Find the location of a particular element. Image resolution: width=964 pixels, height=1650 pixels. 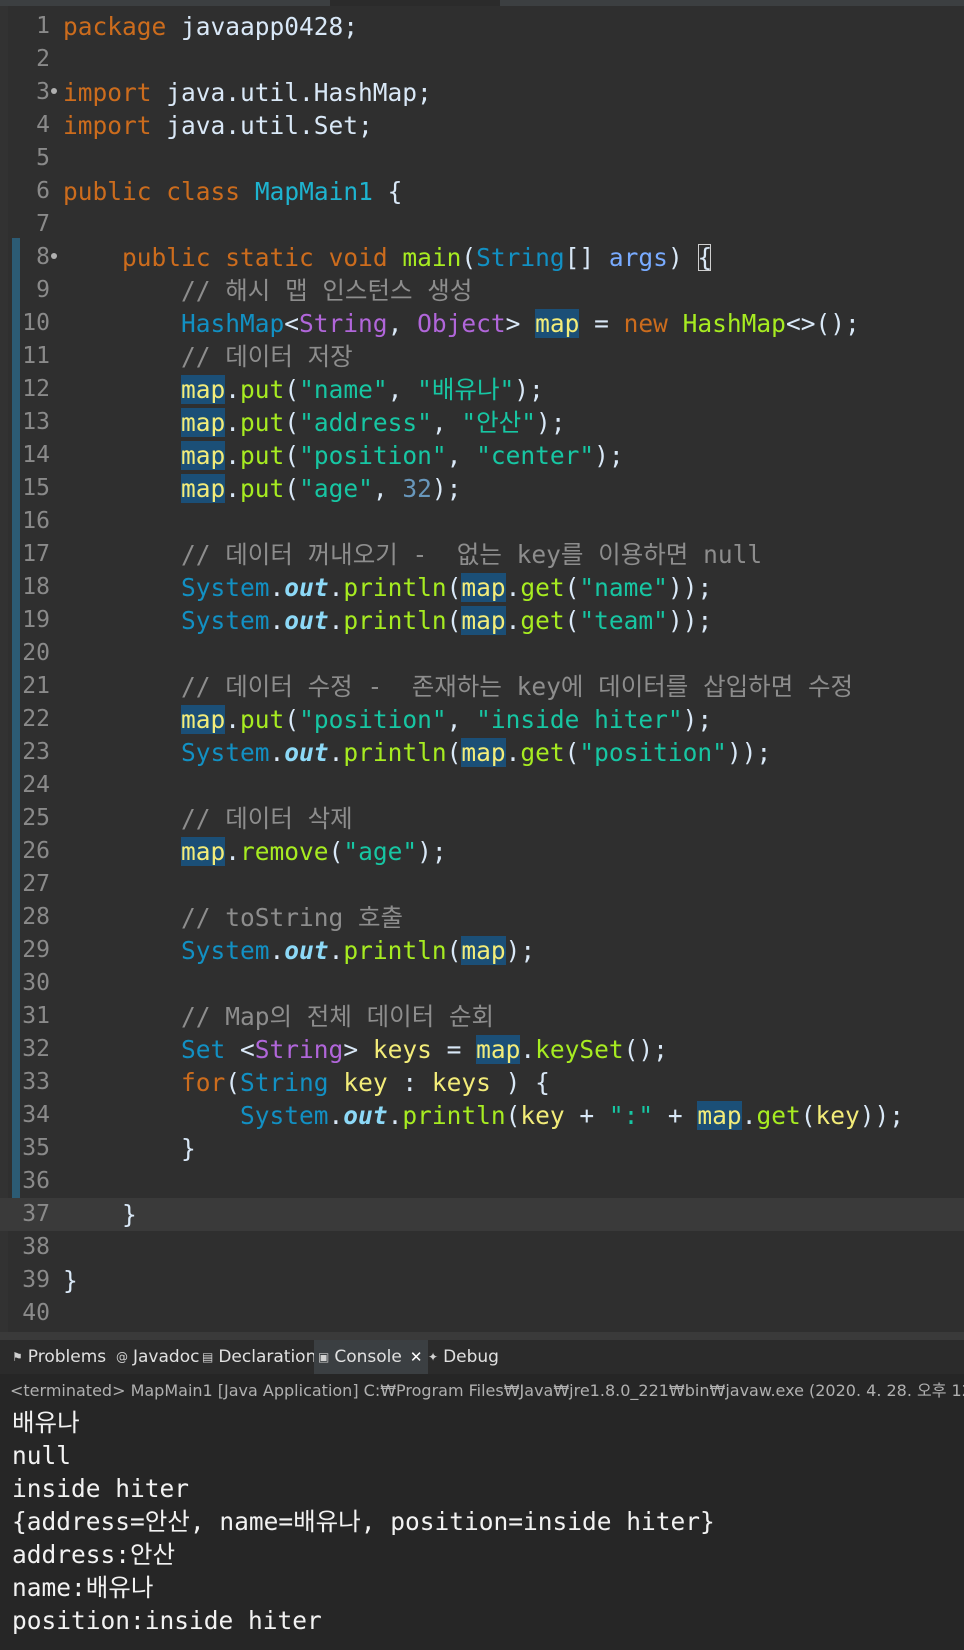

code-line: 9 // 해시 맵 인스턴스 생성 is located at coordinates (482, 290).